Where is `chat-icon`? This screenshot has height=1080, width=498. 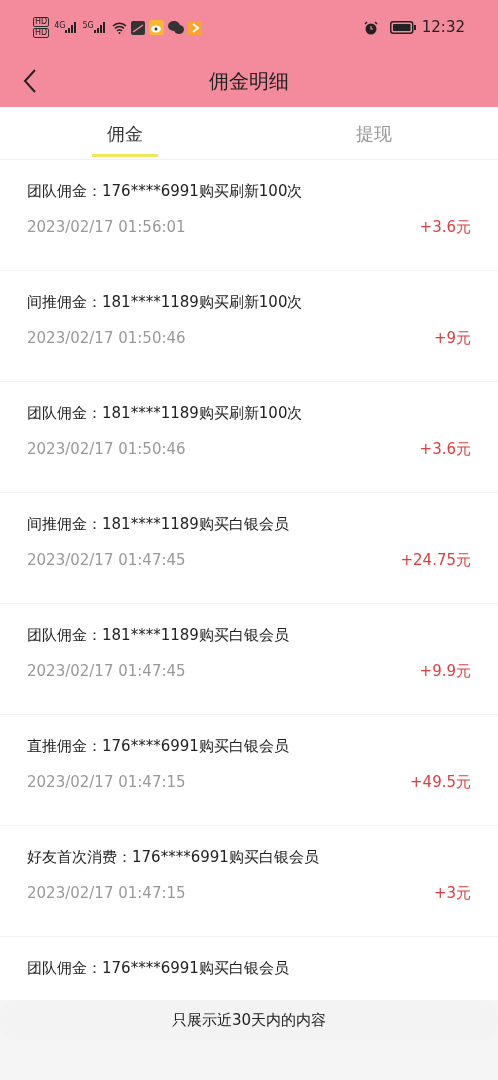 chat-icon is located at coordinates (175, 27).